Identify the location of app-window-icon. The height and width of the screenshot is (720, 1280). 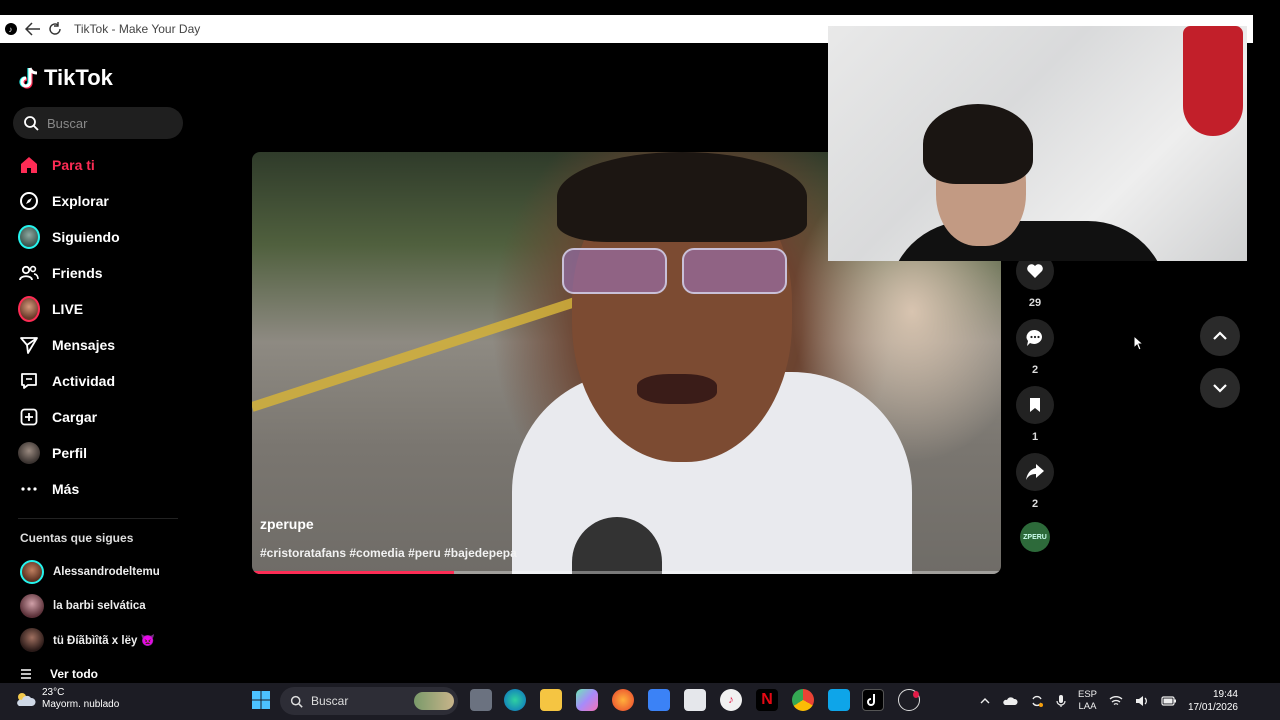
(839, 700).